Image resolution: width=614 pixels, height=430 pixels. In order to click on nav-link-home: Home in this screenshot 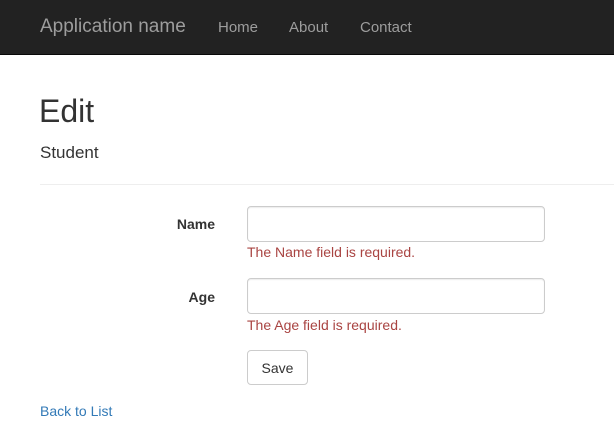, I will do `click(238, 28)`.